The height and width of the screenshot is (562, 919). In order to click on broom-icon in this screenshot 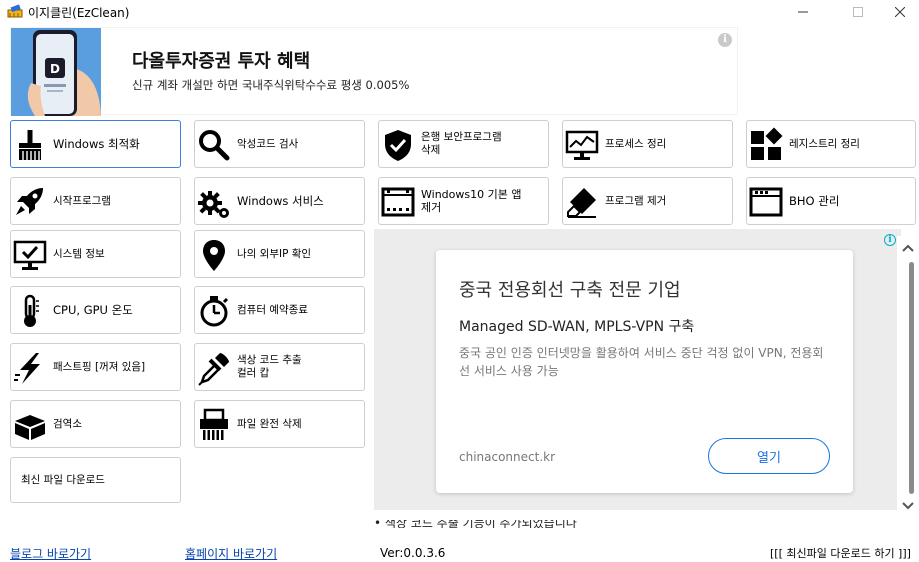, I will do `click(30, 145)`.